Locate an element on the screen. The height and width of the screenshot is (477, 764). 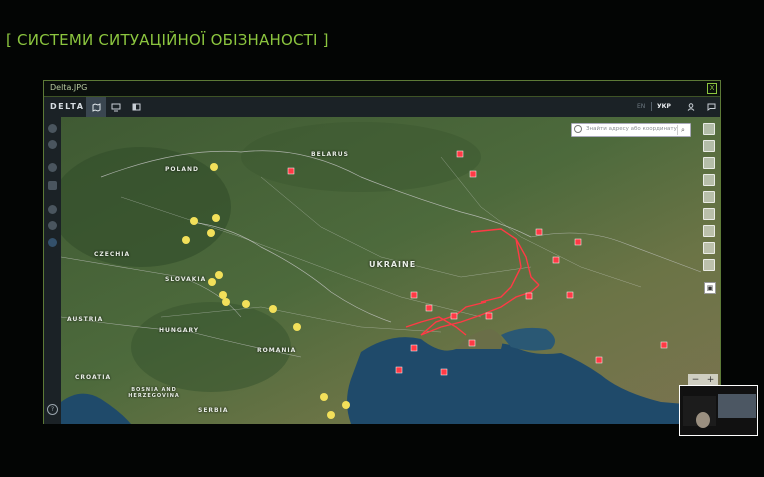
lang-ukr: УКР is located at coordinates (664, 106).